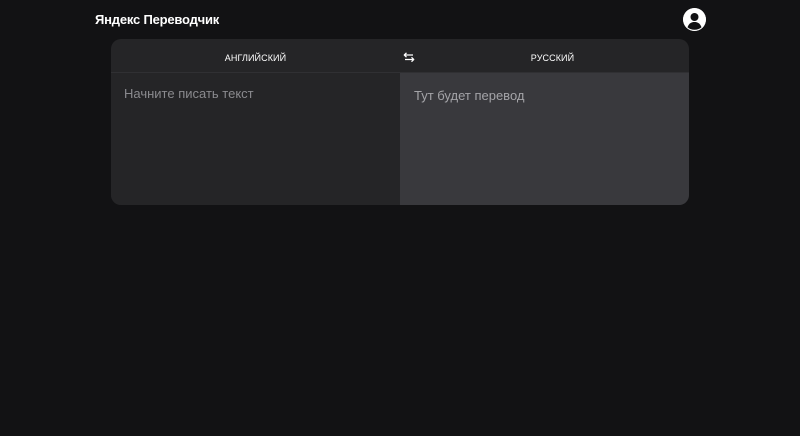 The image size is (800, 436). What do you see at coordinates (400, 20) in the screenshot?
I see `header: Яндекс Переводчик` at bounding box center [400, 20].